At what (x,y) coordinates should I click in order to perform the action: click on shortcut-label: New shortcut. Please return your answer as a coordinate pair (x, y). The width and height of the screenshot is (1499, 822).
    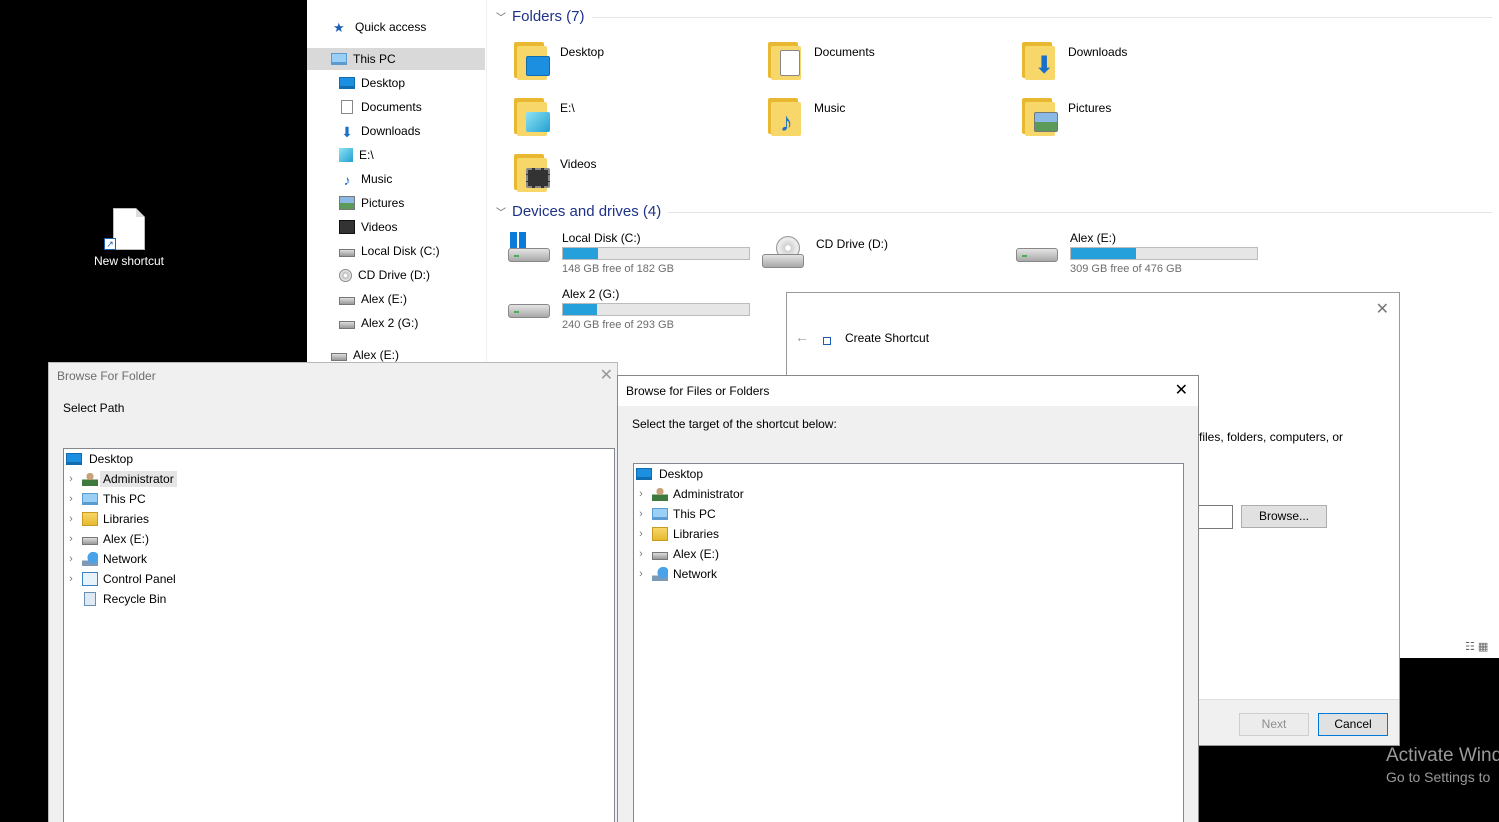
    Looking at the image, I should click on (129, 261).